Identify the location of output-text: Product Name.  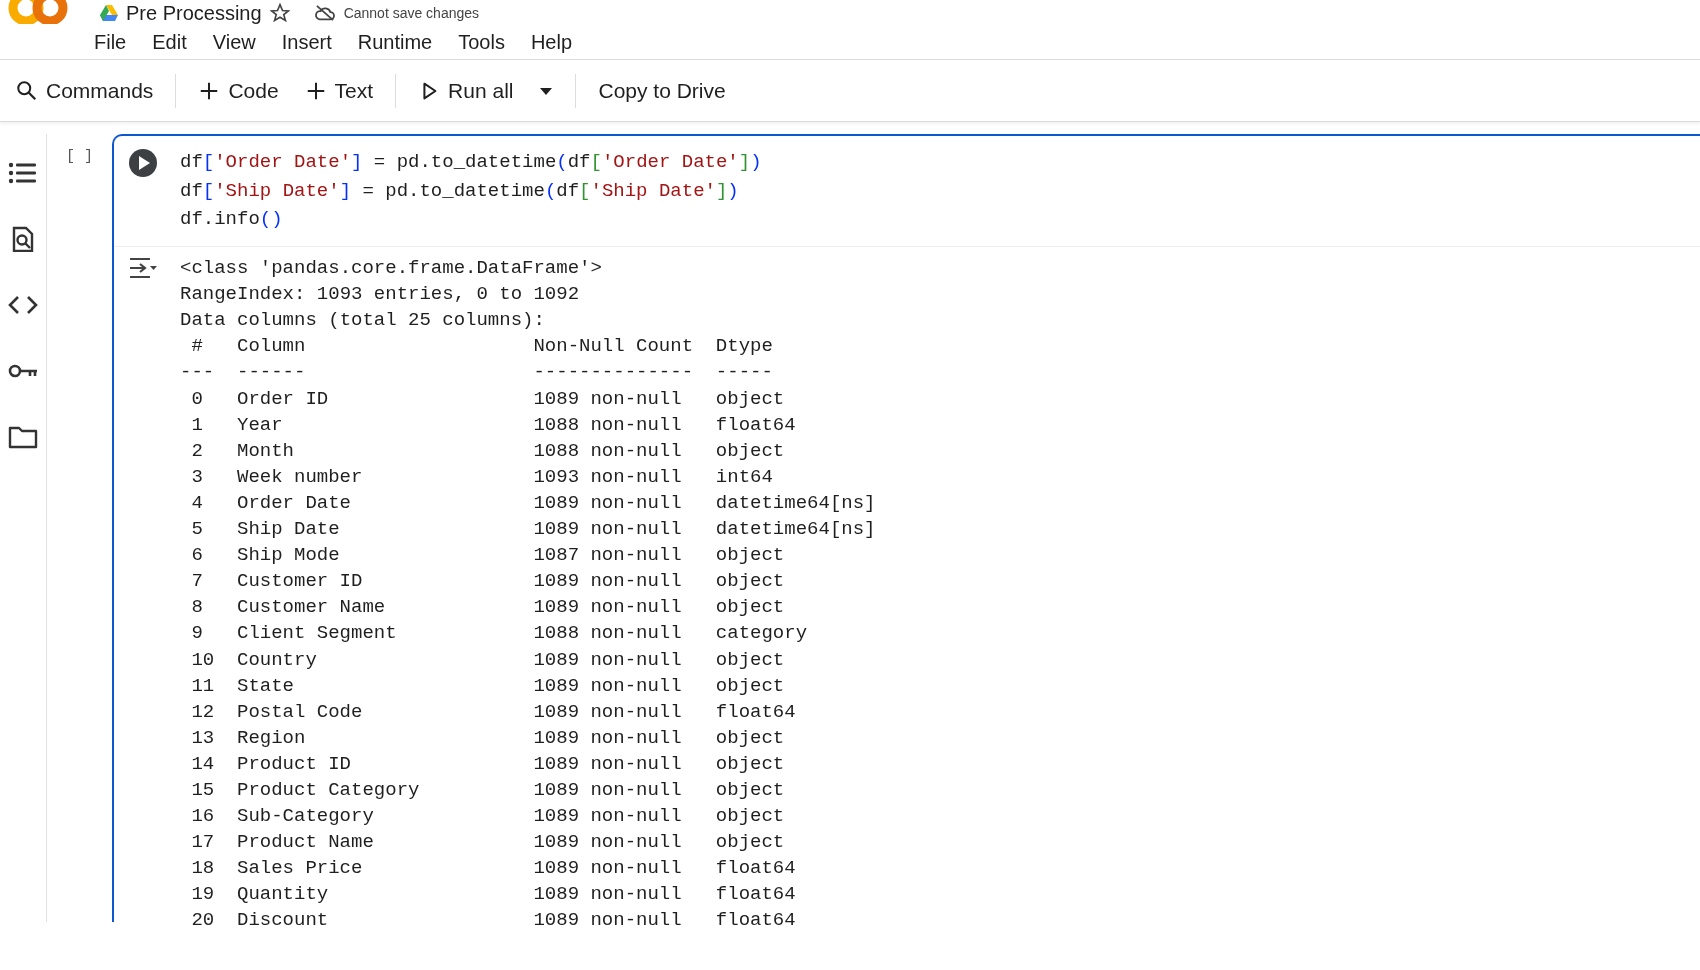
(305, 842).